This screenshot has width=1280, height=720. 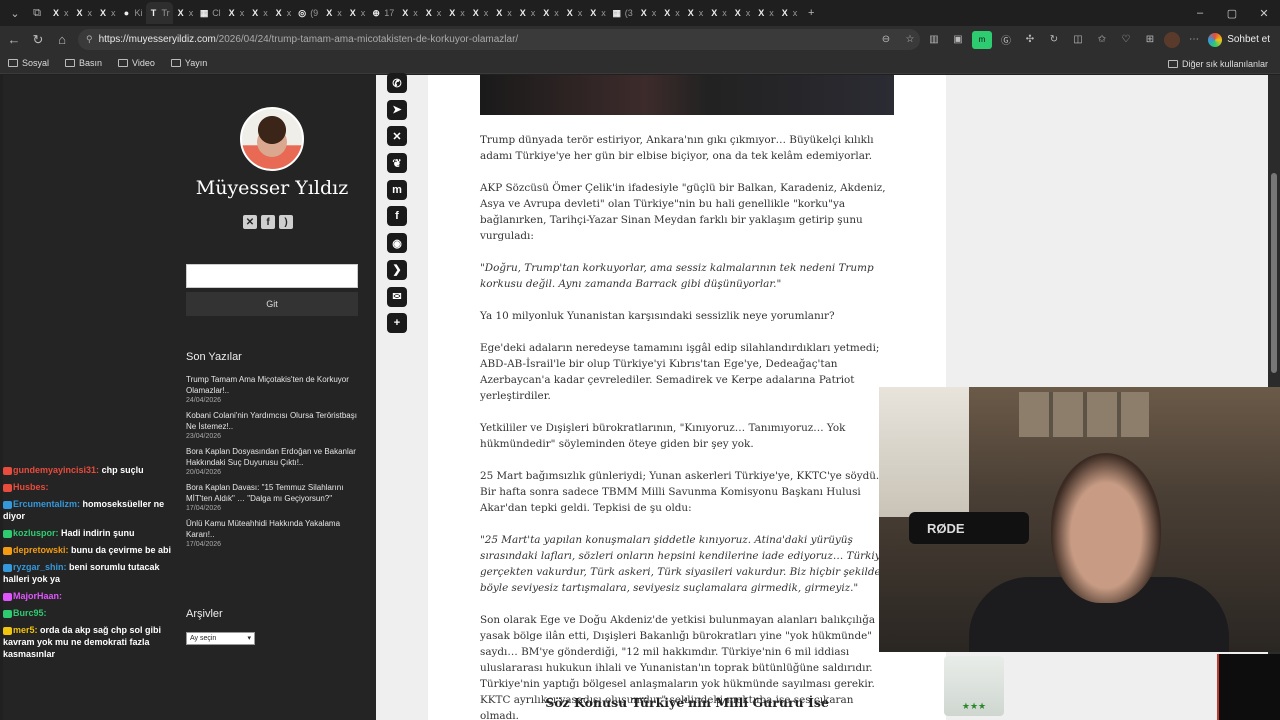 I want to click on rss-icon: ), so click(x=286, y=222).